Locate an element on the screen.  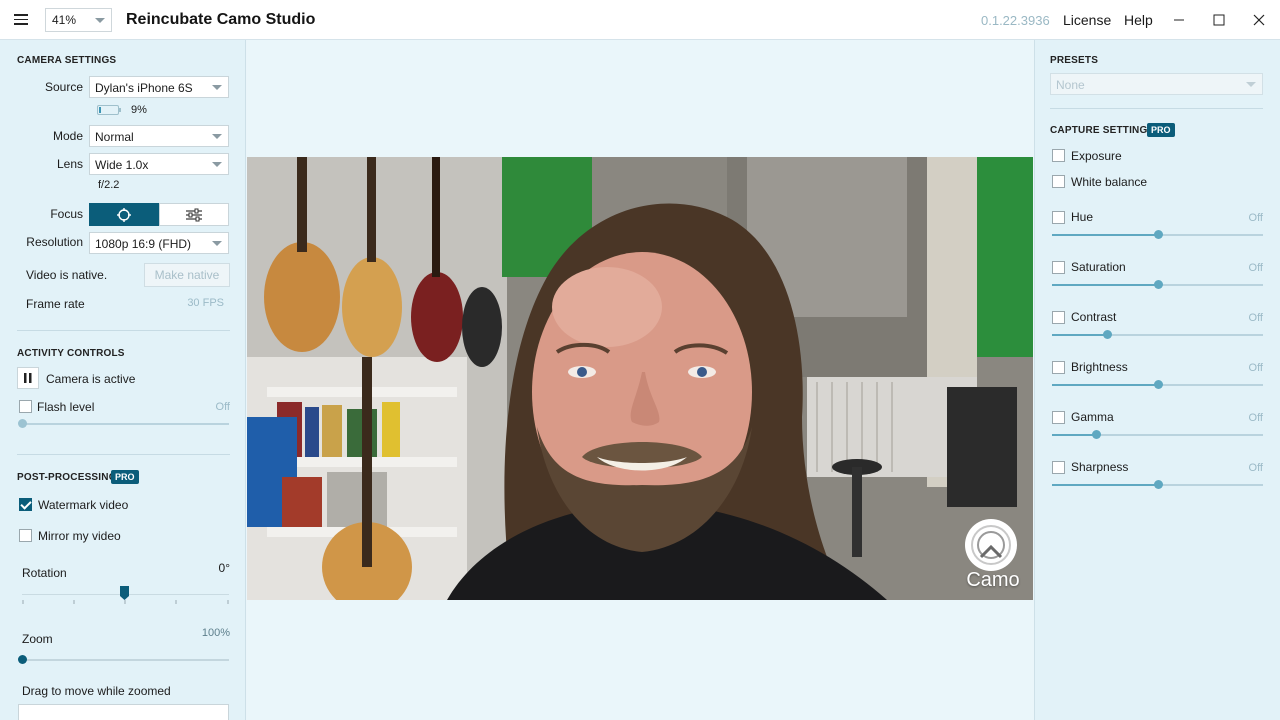
pause-icon is located at coordinates (28, 378).